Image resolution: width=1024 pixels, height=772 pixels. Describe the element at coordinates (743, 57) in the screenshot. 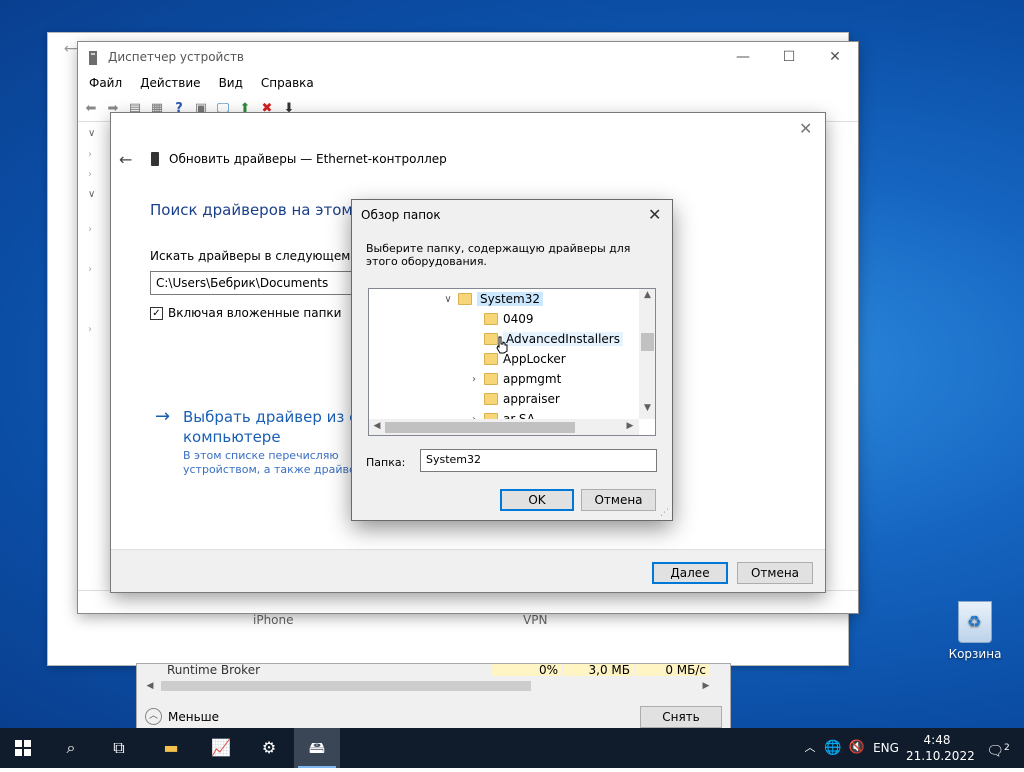

I see `minimize-icon: —` at that location.